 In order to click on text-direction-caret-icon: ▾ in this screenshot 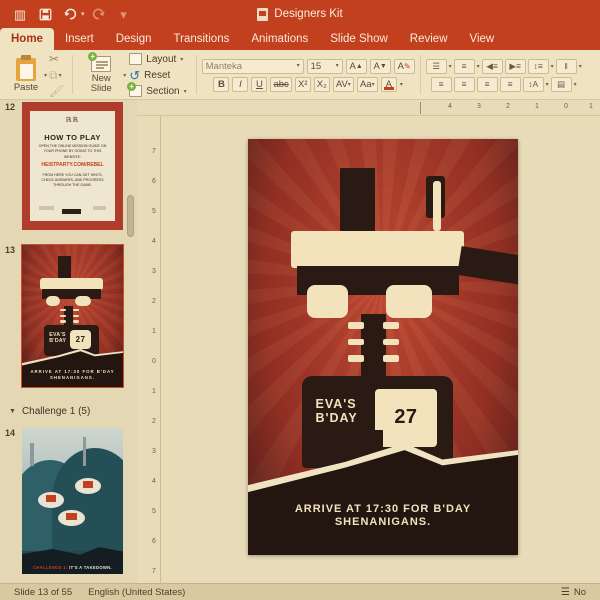, I will do `click(547, 84)`.